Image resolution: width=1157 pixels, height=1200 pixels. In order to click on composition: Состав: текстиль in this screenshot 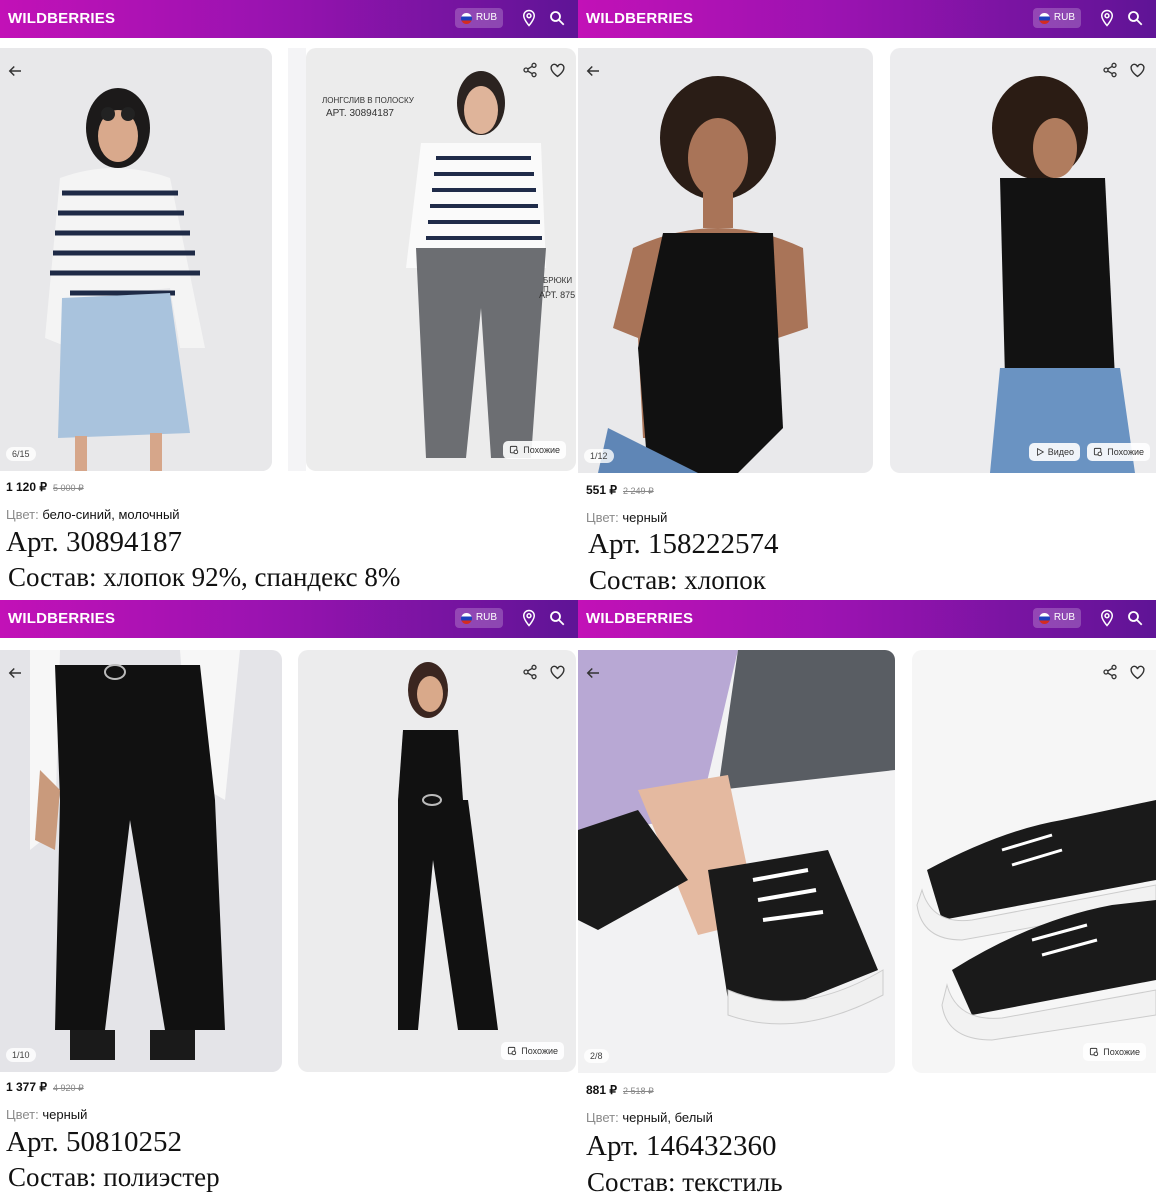, I will do `click(685, 1182)`.